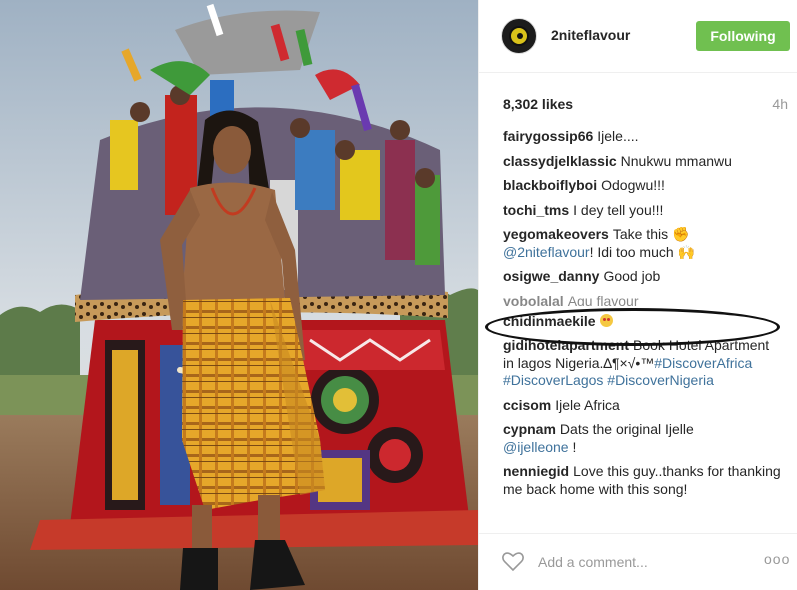  Describe the element at coordinates (536, 471) in the screenshot. I see `comment-username: nenniegid` at that location.